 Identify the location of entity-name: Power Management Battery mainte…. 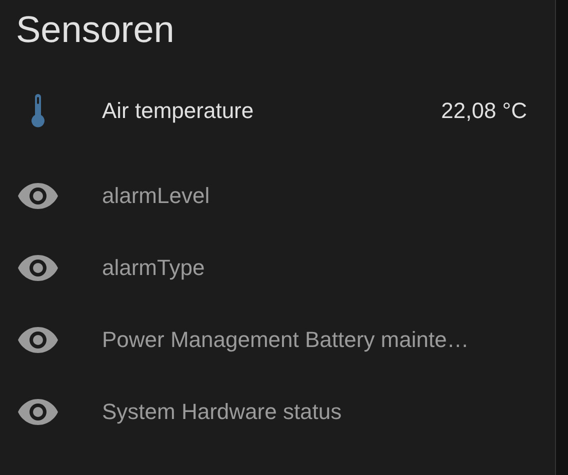
(314, 340).